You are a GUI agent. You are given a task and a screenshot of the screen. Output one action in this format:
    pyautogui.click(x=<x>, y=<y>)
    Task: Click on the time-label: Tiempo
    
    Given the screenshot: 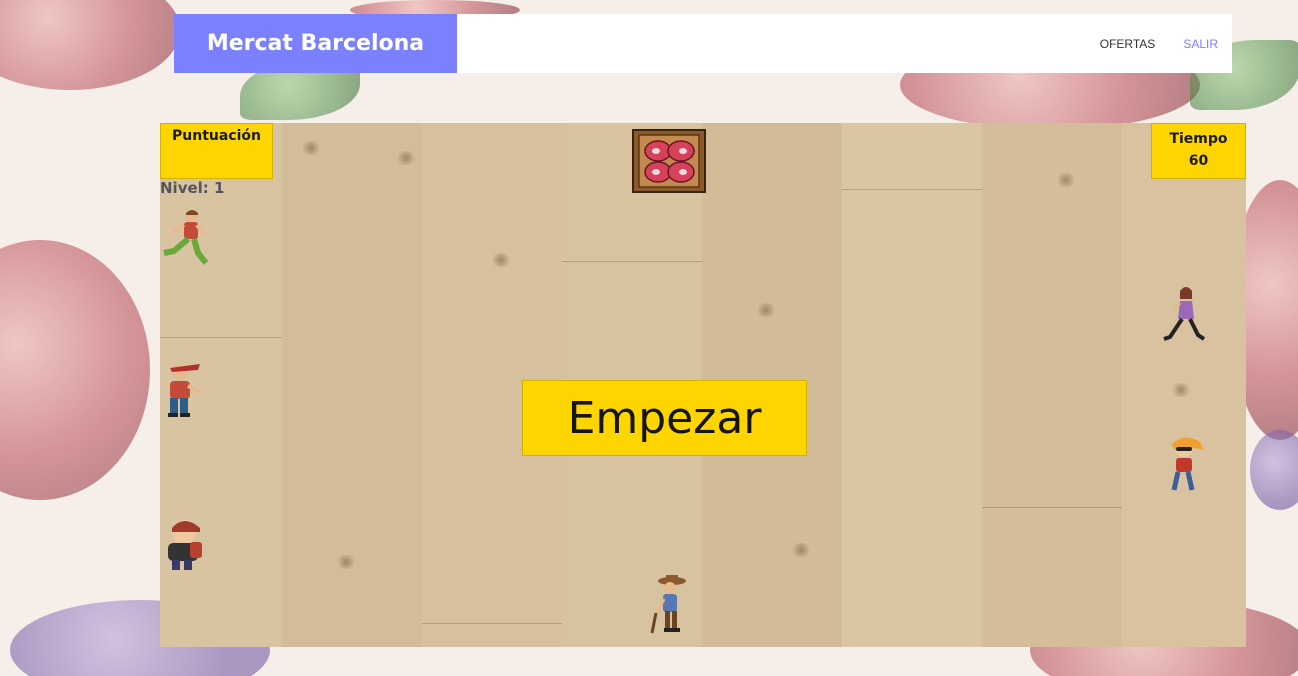 What is the action you would take?
    pyautogui.click(x=1198, y=139)
    